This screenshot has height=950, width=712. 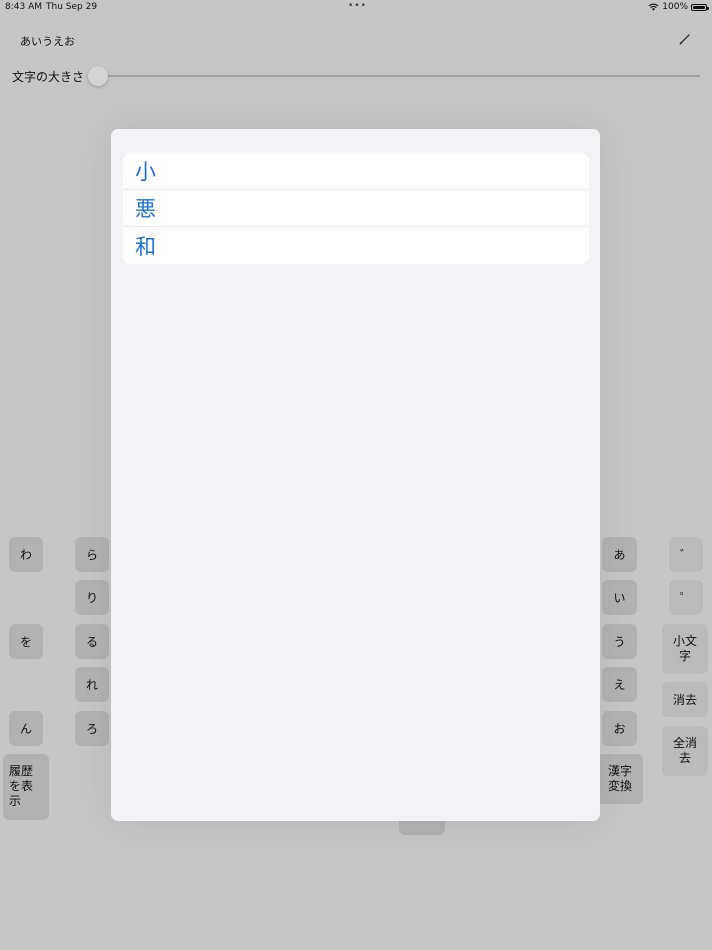 I want to click on key-dakuten: ゛, so click(x=686, y=554).